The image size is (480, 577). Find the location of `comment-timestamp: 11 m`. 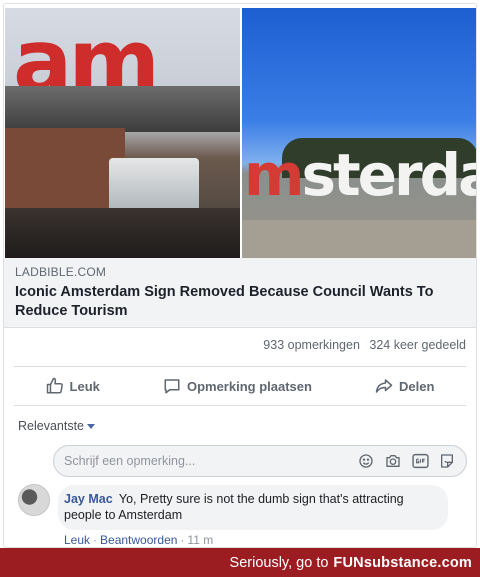

comment-timestamp: 11 m is located at coordinates (200, 540).